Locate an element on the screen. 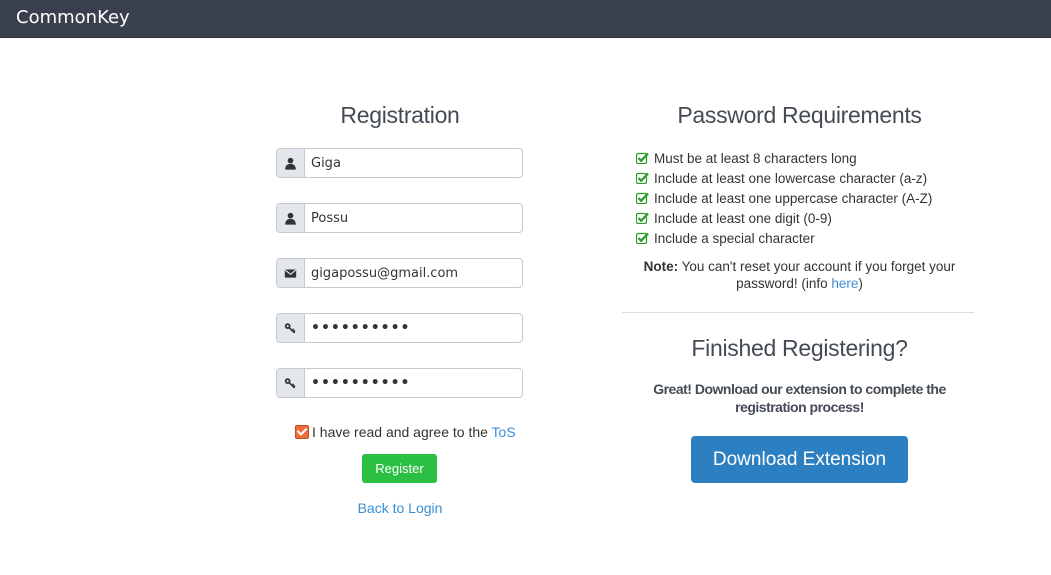  registration-title: Registration is located at coordinates (400, 115).